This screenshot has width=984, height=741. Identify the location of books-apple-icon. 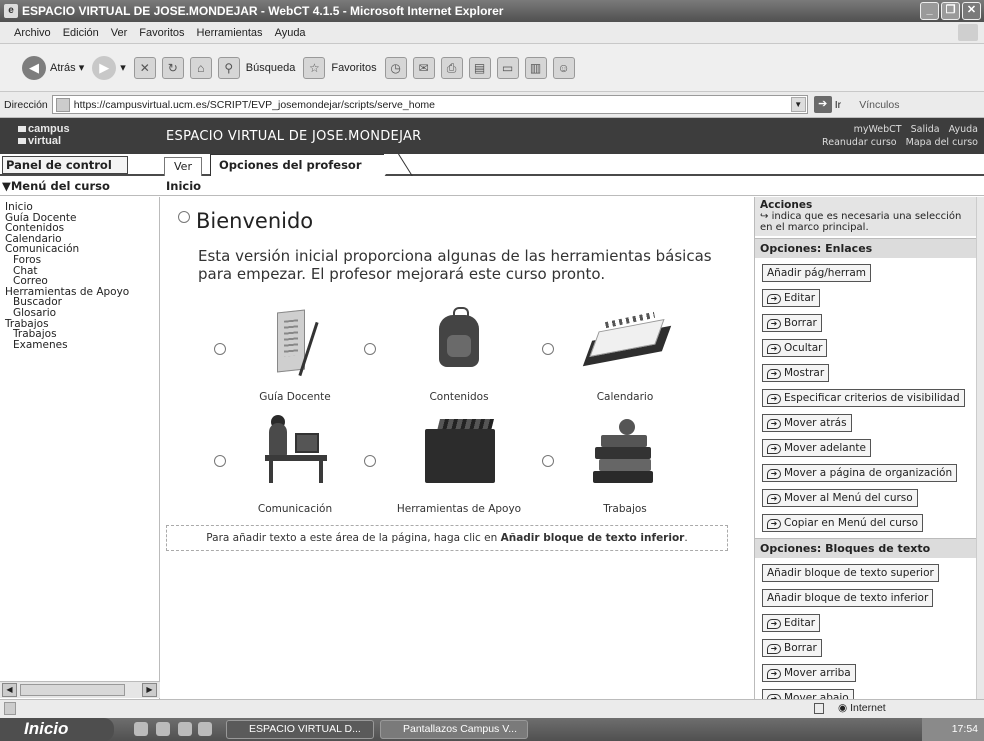
(625, 450).